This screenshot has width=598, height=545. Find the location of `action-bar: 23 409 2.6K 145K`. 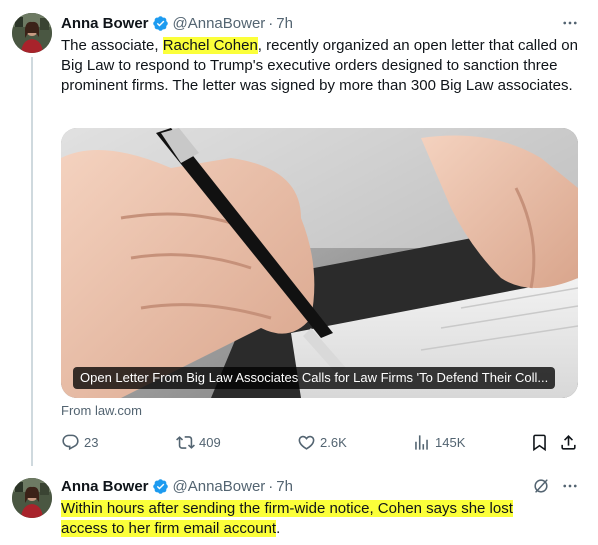

action-bar: 23 409 2.6K 145K is located at coordinates (321, 442).